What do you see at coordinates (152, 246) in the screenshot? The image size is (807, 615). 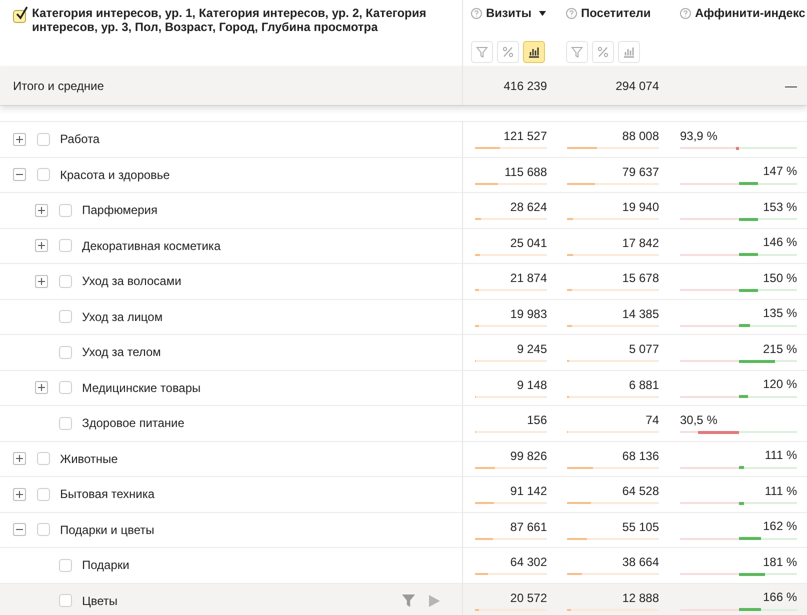 I see `category-name: Декоративная косметика` at bounding box center [152, 246].